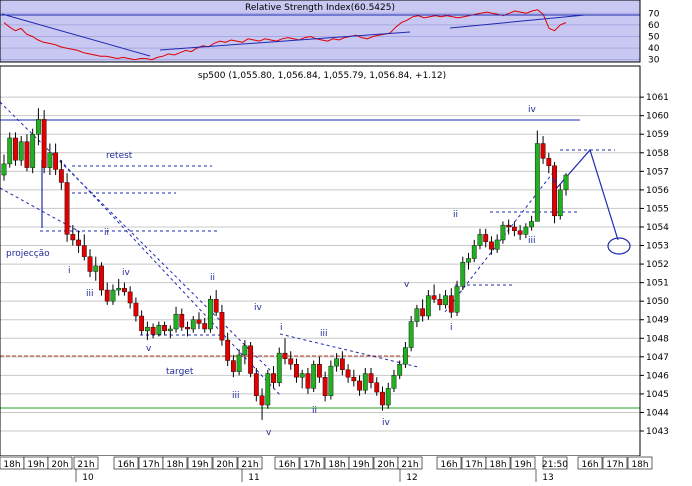 This screenshot has width=692, height=486. What do you see at coordinates (180, 372) in the screenshot?
I see `target-label: target` at bounding box center [180, 372].